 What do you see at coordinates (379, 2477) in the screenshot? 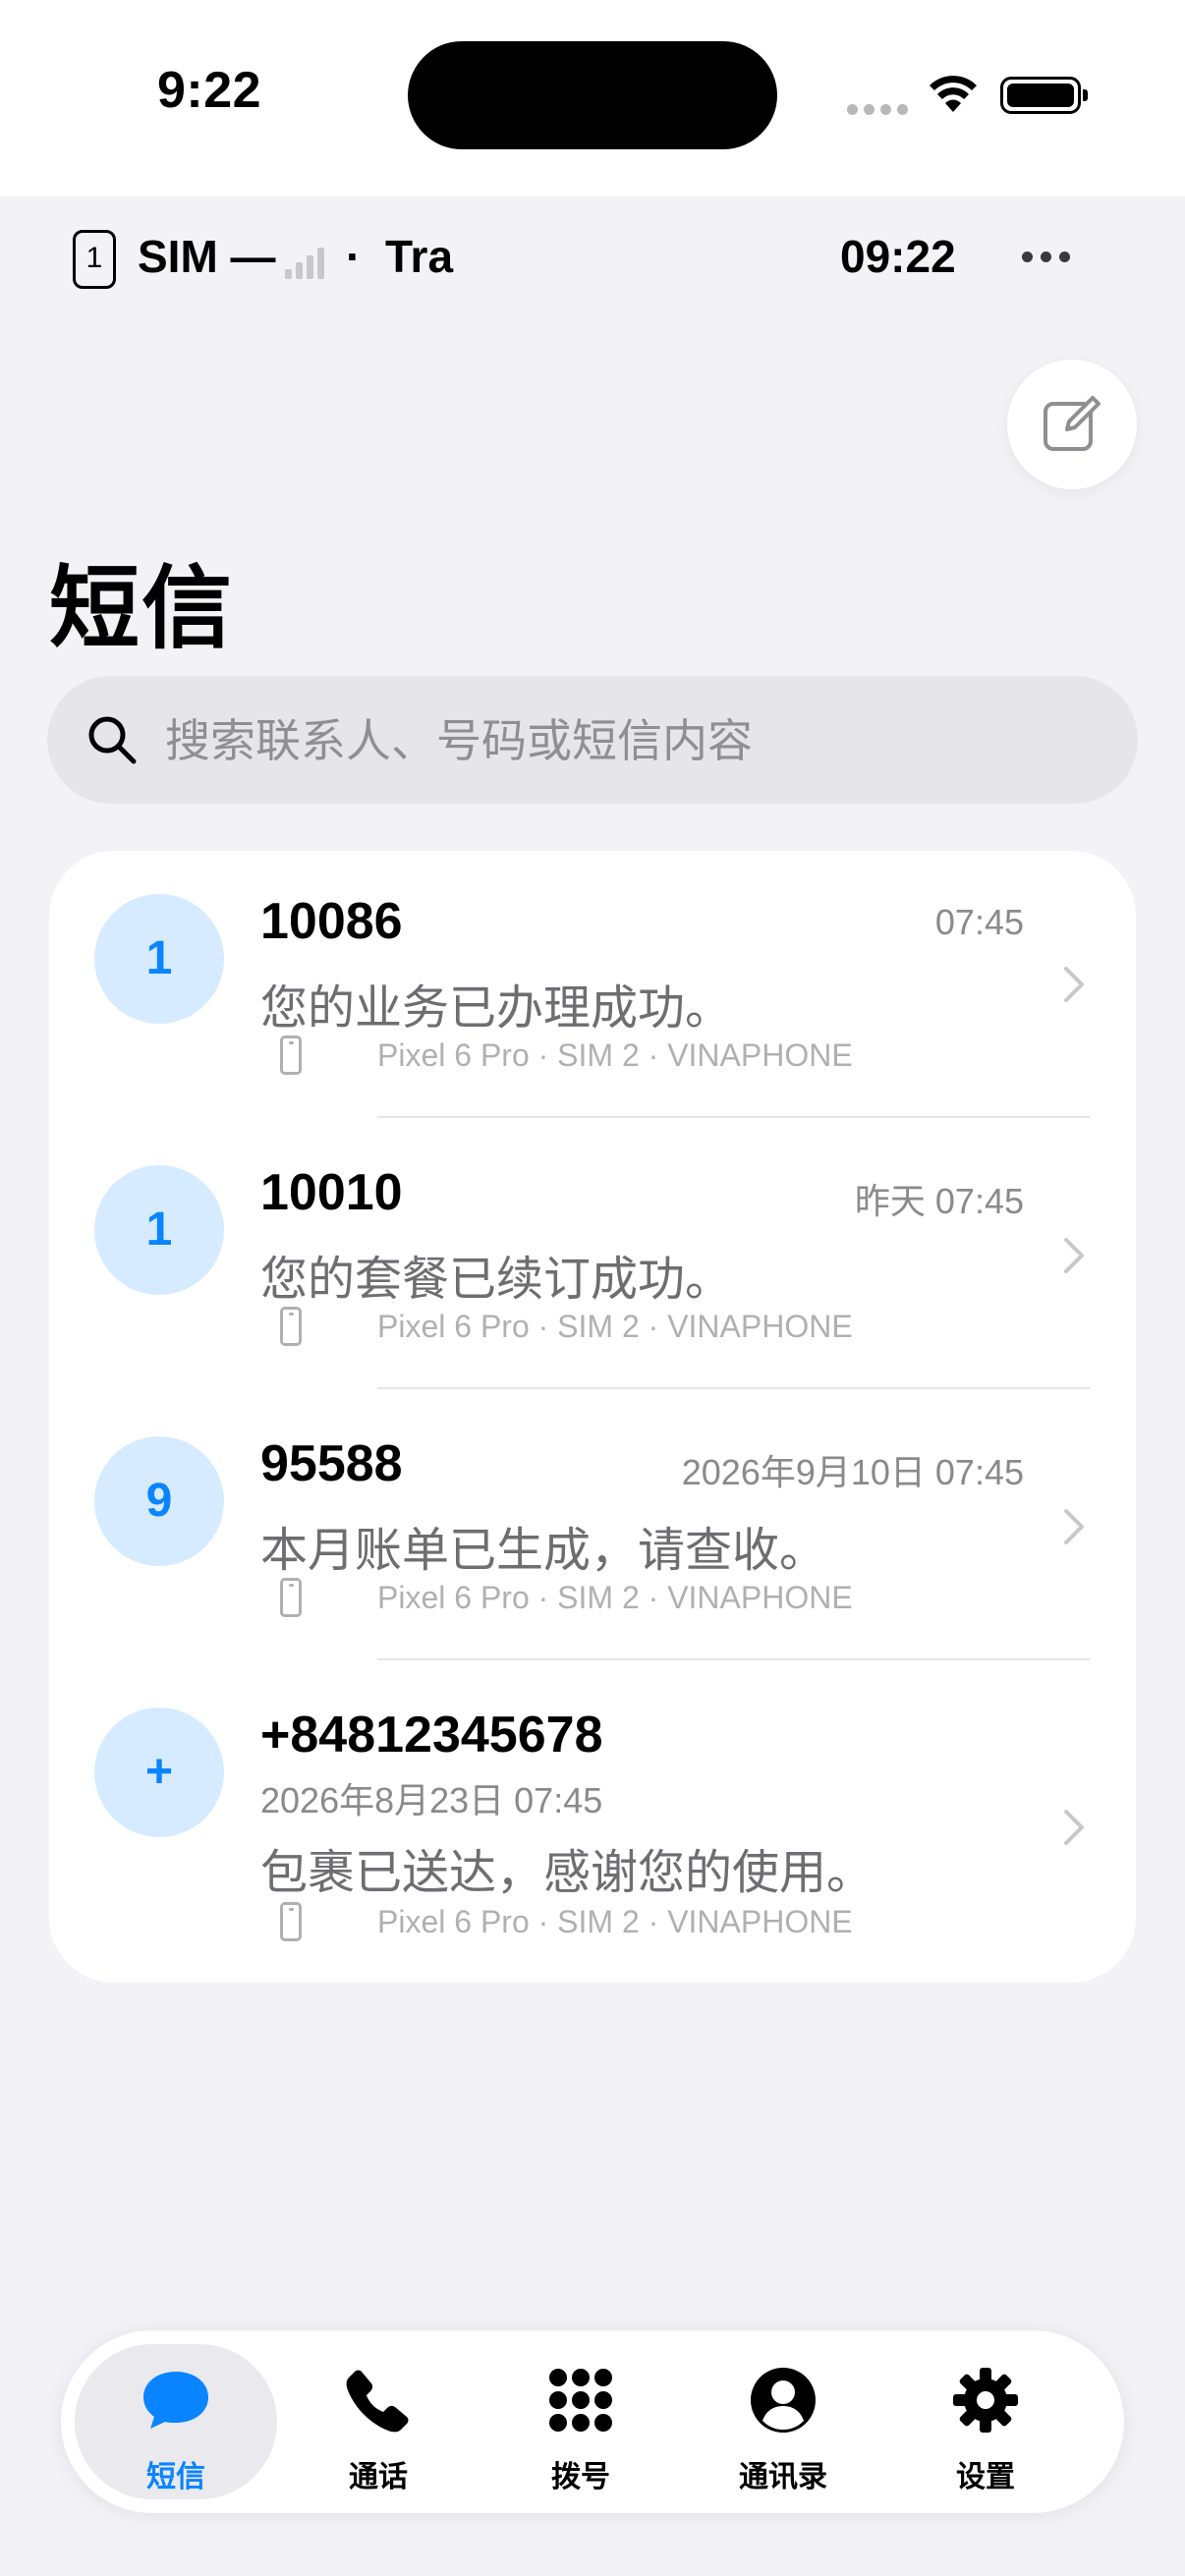
I see `tab-label: 通话` at bounding box center [379, 2477].